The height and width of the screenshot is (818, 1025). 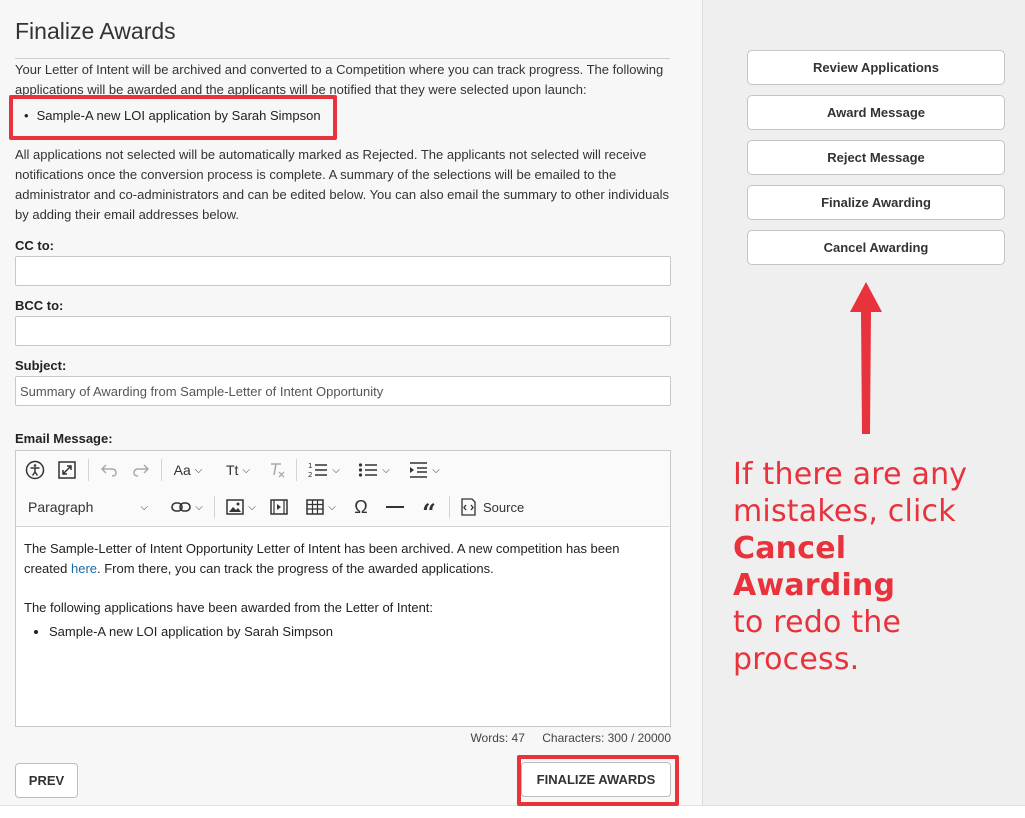 What do you see at coordinates (279, 507) in the screenshot?
I see `media-icon` at bounding box center [279, 507].